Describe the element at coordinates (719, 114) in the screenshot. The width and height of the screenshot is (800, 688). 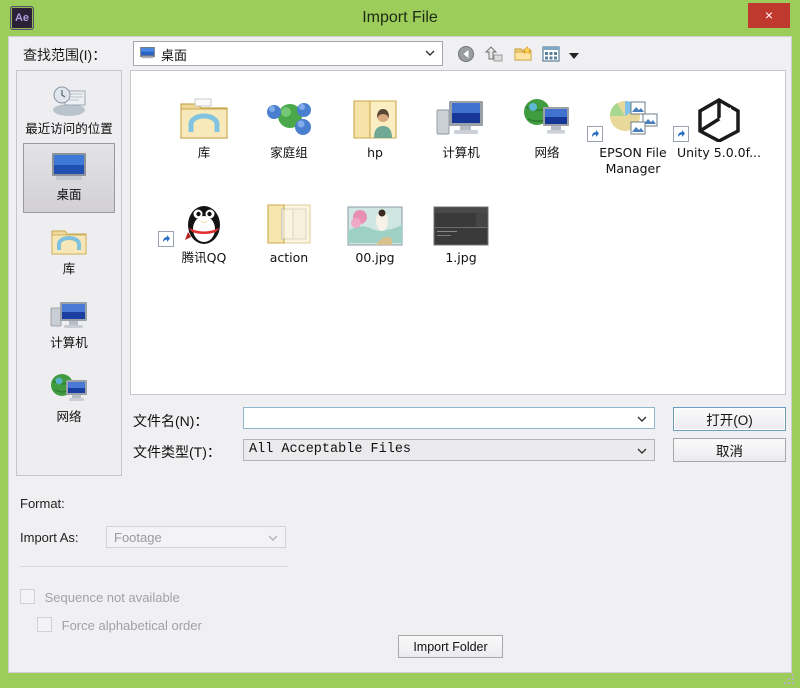
I see `unity-icon` at that location.